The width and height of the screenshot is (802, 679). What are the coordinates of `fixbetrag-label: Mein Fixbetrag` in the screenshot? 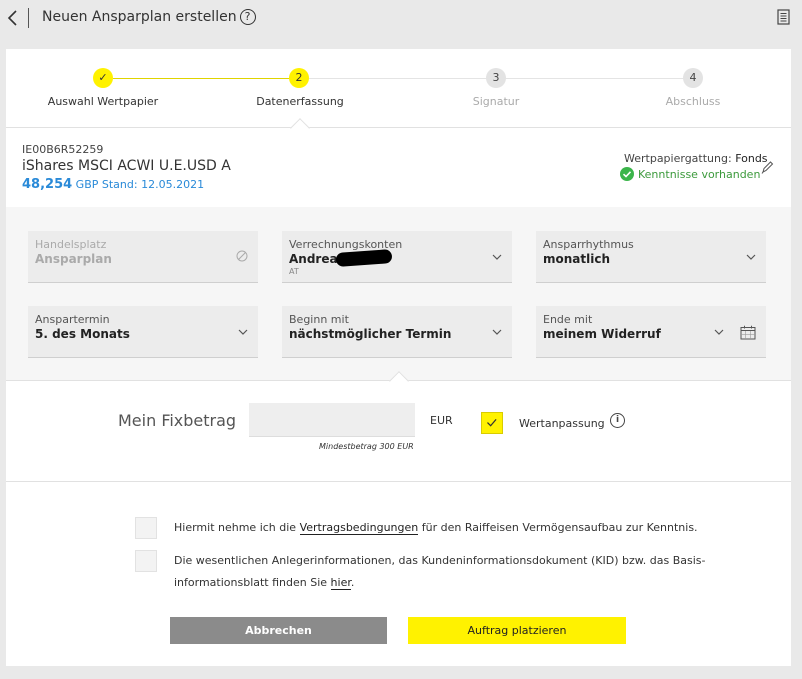 It's located at (177, 420).